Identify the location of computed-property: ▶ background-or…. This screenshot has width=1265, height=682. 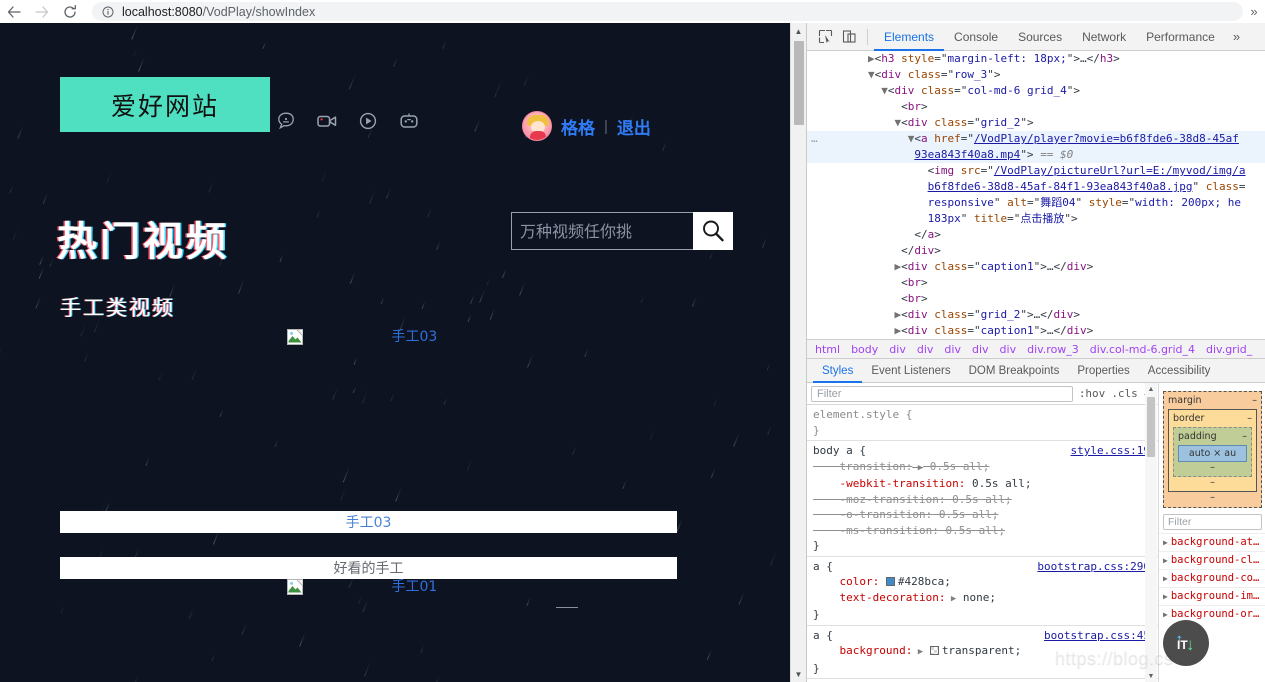
(1212, 614).